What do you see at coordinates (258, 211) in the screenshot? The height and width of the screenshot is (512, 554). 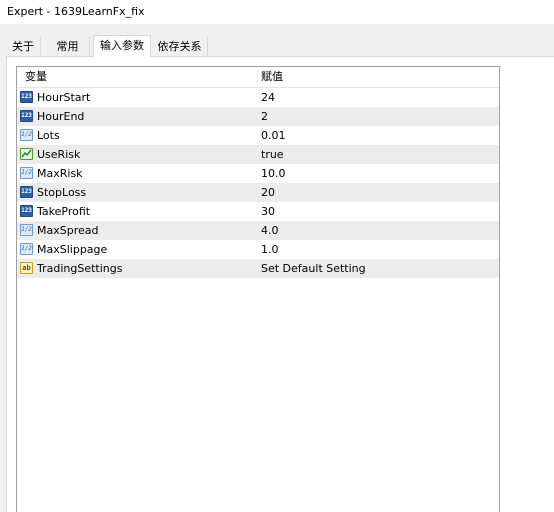 I see `parameter-row-takeprofit: 123 TakeProfit 30` at bounding box center [258, 211].